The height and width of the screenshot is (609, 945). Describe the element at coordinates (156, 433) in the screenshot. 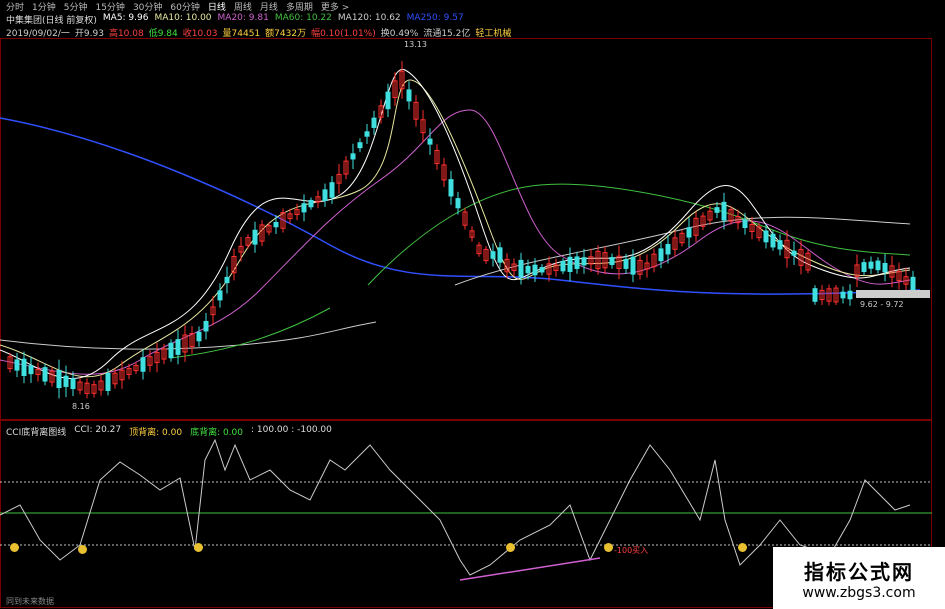

I see `indicator-top: 顶背离: 0.00` at that location.